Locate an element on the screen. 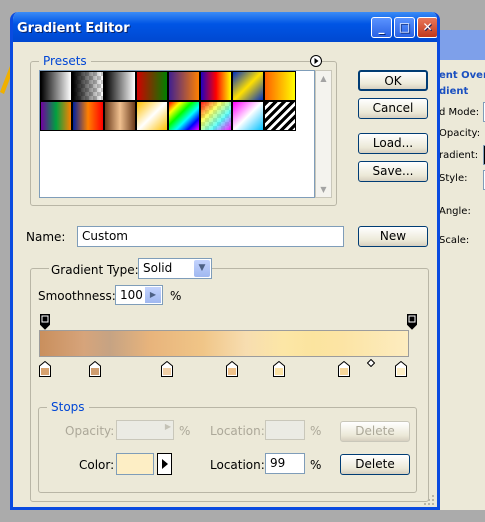  gradient-type-value: Solid is located at coordinates (158, 268).